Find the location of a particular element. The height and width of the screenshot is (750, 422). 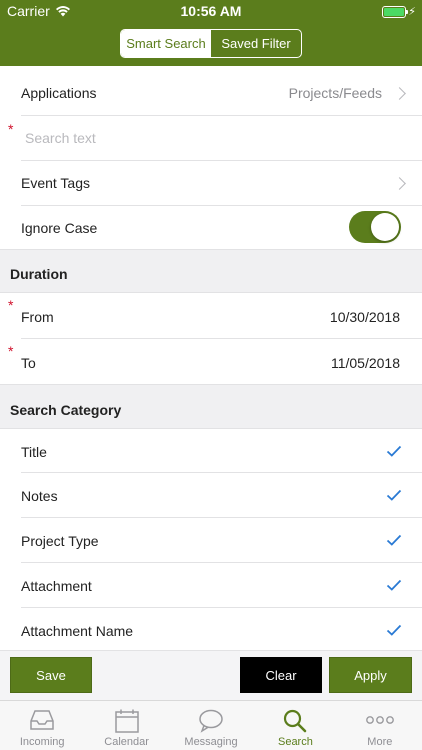

tab-label: Messaging is located at coordinates (211, 742).